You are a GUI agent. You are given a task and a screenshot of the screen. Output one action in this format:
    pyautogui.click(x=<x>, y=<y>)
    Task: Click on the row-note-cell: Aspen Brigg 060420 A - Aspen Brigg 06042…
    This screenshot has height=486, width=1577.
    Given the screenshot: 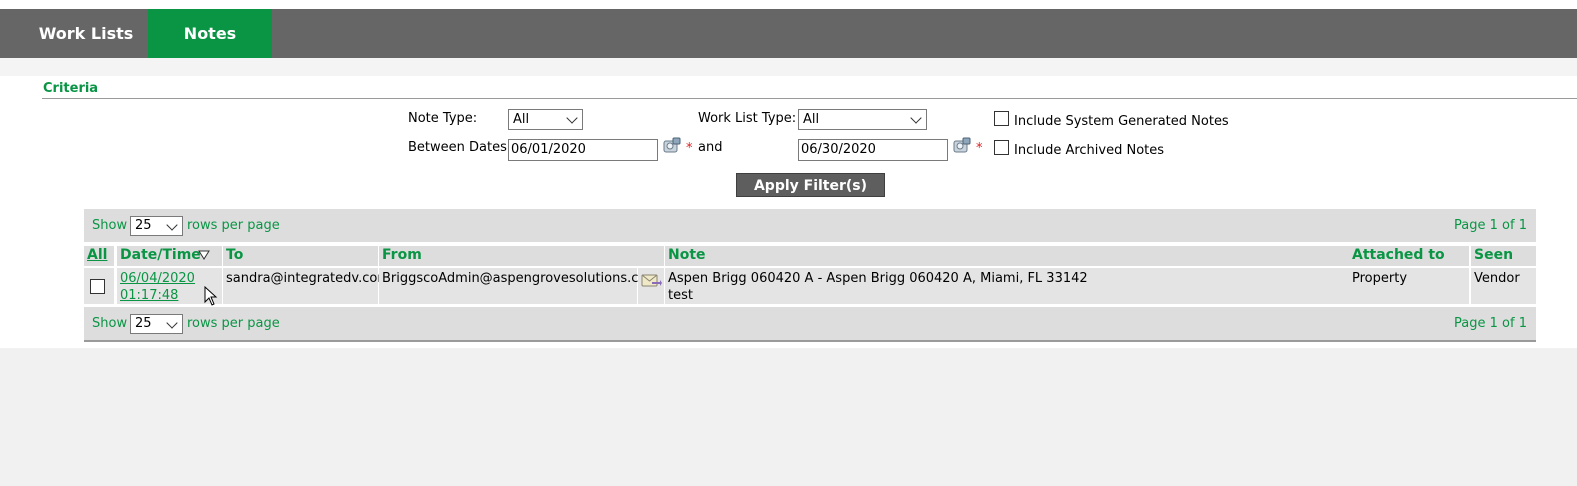 What is the action you would take?
    pyautogui.click(x=1007, y=286)
    